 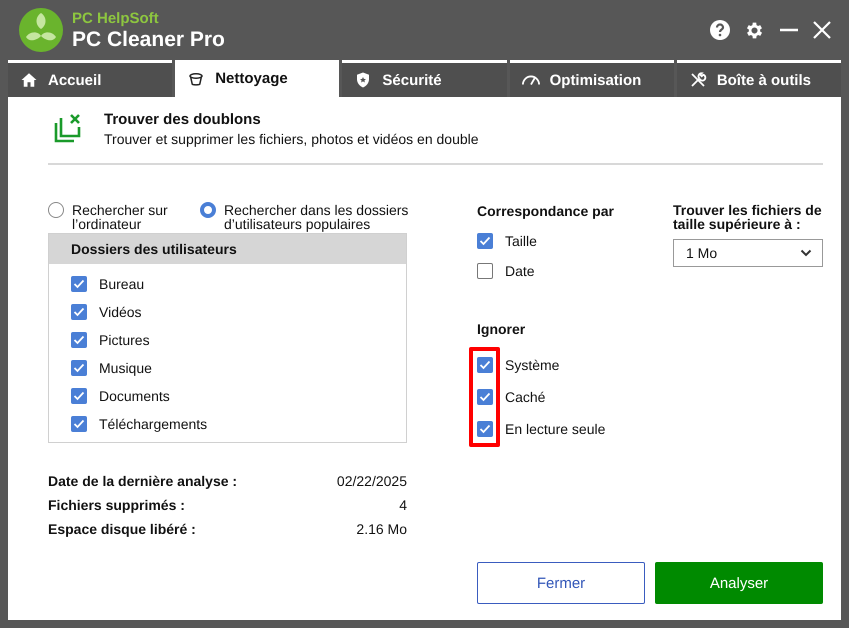 What do you see at coordinates (822, 30) in the screenshot?
I see `close-icon` at bounding box center [822, 30].